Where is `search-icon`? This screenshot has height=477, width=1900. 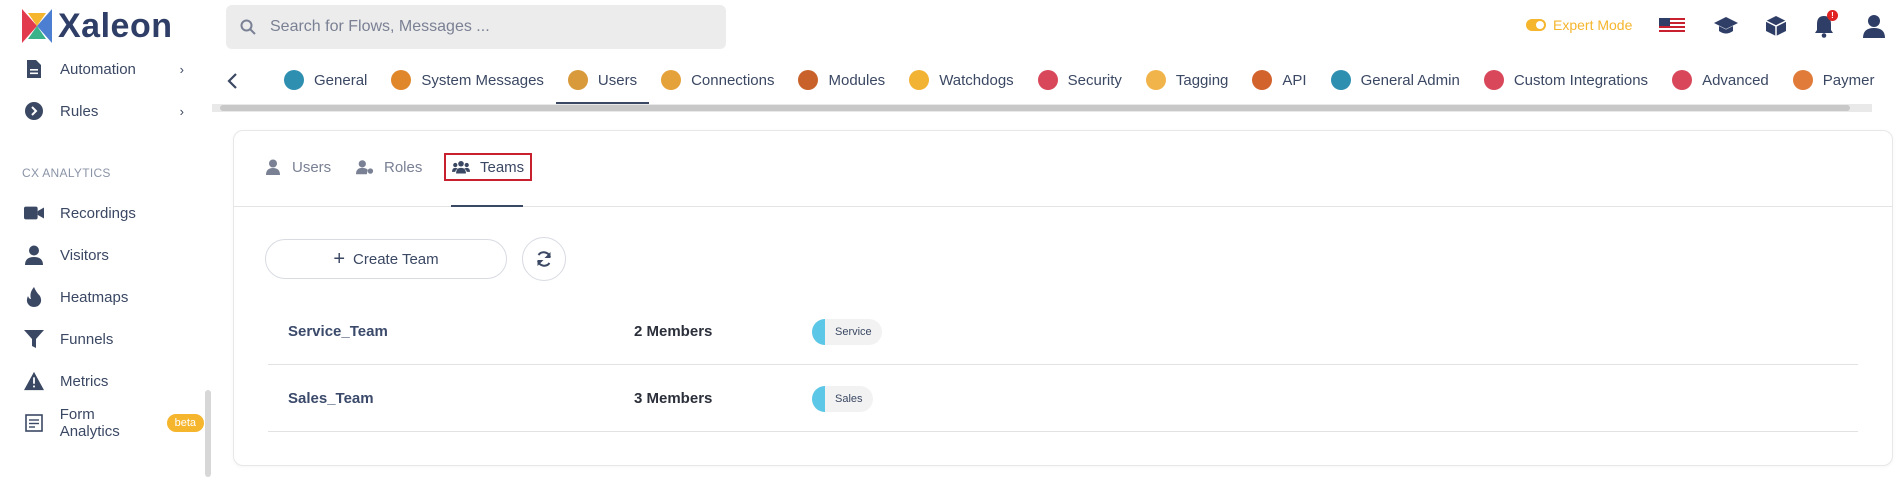
search-icon is located at coordinates (248, 27).